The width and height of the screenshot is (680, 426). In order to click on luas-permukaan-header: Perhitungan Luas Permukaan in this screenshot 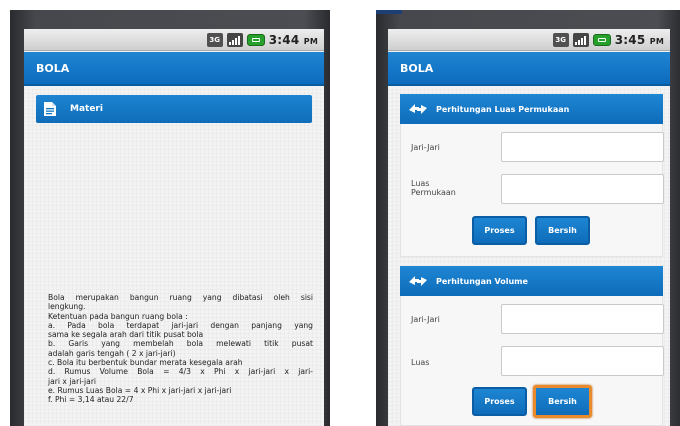, I will do `click(531, 109)`.